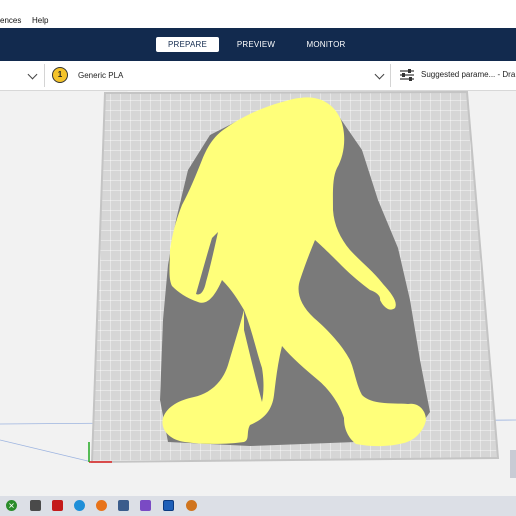 Image resolution: width=516 pixels, height=516 pixels. I want to click on sliders-icon, so click(407, 75).